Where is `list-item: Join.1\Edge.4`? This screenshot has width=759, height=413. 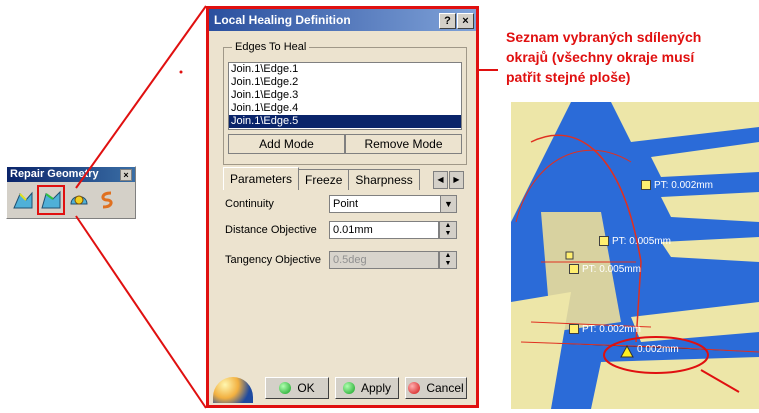
list-item: Join.1\Edge.4 is located at coordinates (345, 108).